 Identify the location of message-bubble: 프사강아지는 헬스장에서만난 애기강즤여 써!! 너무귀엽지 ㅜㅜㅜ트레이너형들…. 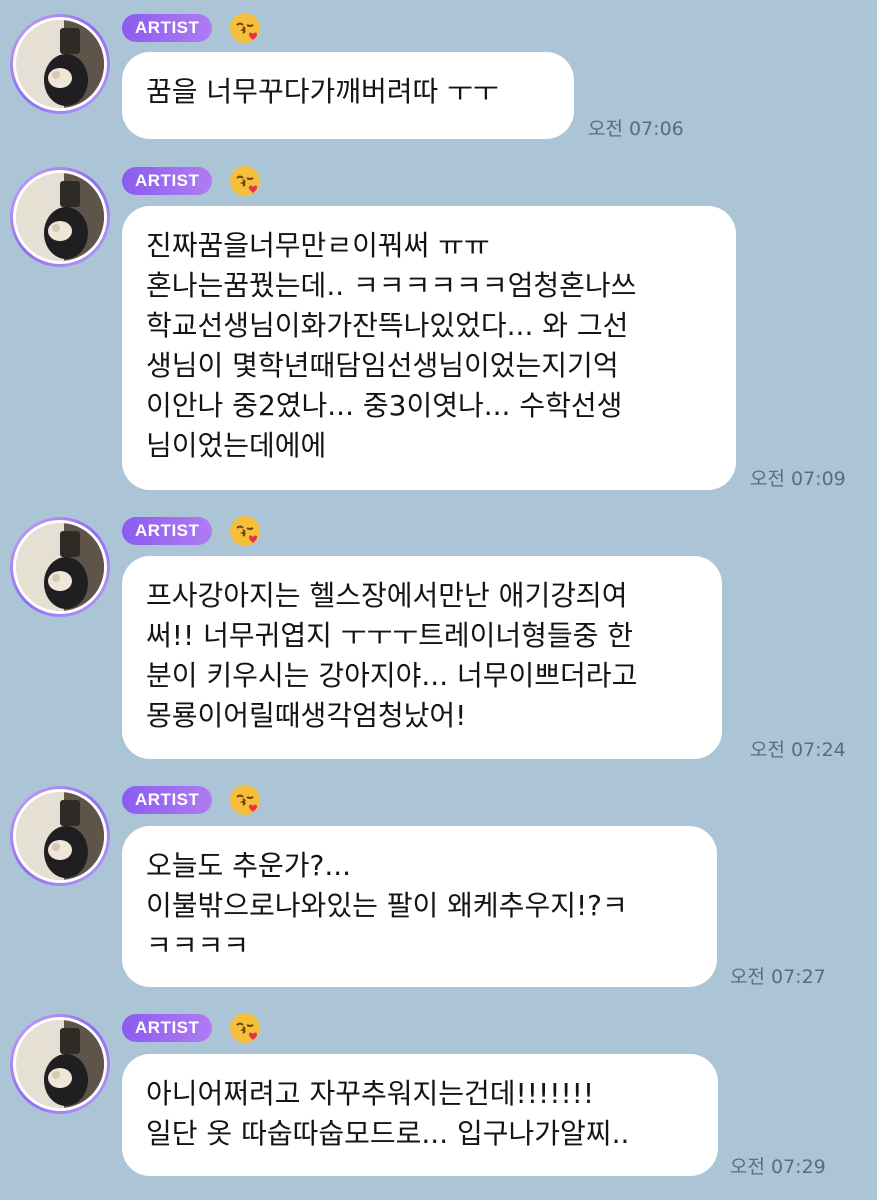
(422, 657).